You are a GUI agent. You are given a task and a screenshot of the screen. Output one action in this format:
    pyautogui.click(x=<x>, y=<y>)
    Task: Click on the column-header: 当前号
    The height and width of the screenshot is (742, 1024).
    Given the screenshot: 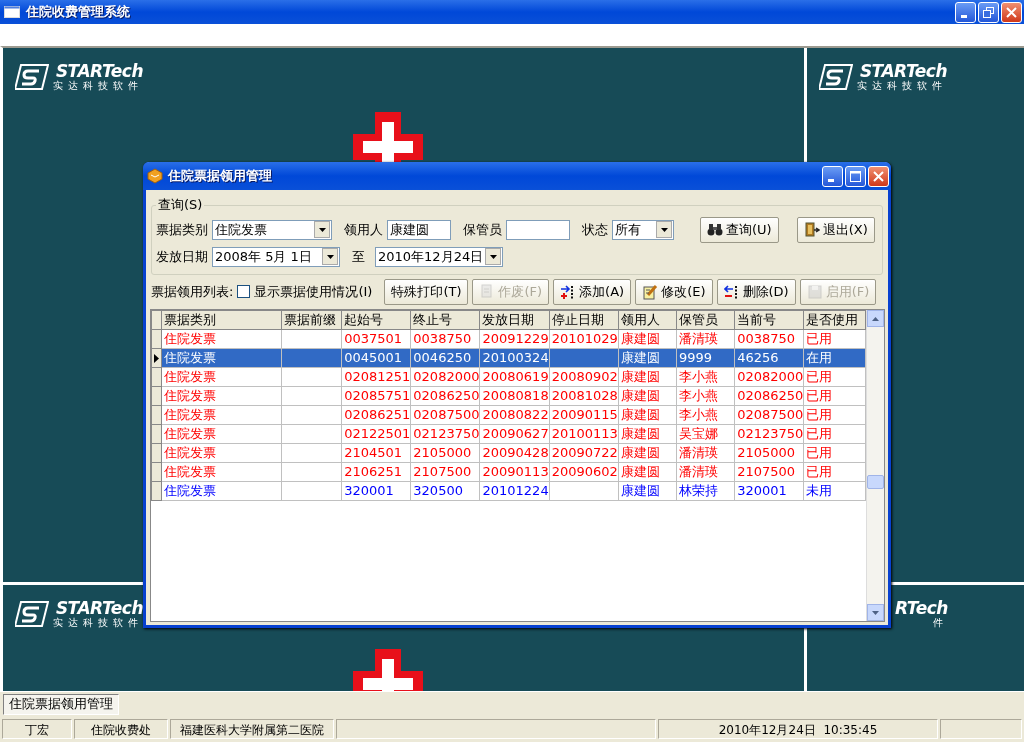 What is the action you would take?
    pyautogui.click(x=769, y=320)
    